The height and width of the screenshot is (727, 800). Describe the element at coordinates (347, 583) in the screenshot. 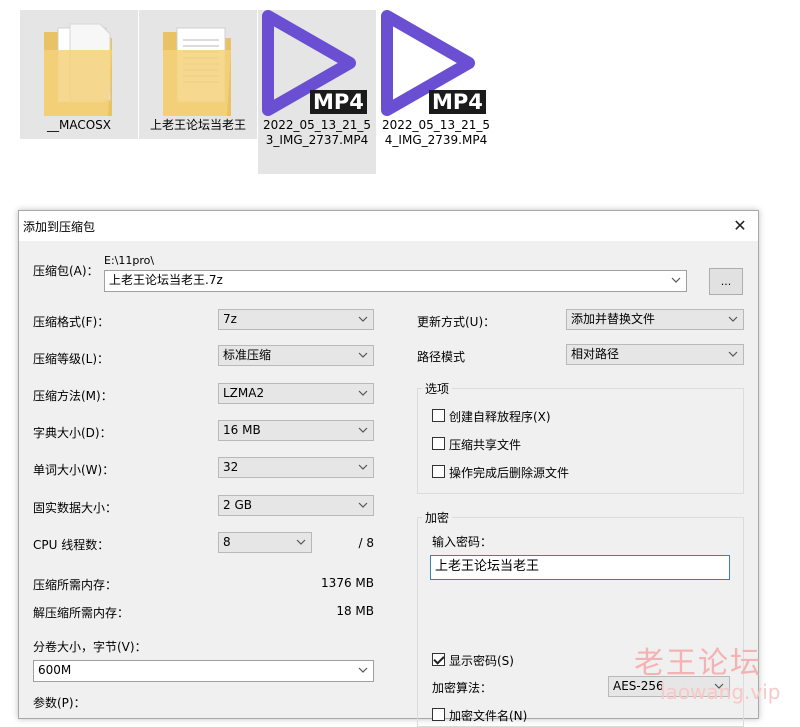

I see `mem-compress-value: 1376 MB` at that location.